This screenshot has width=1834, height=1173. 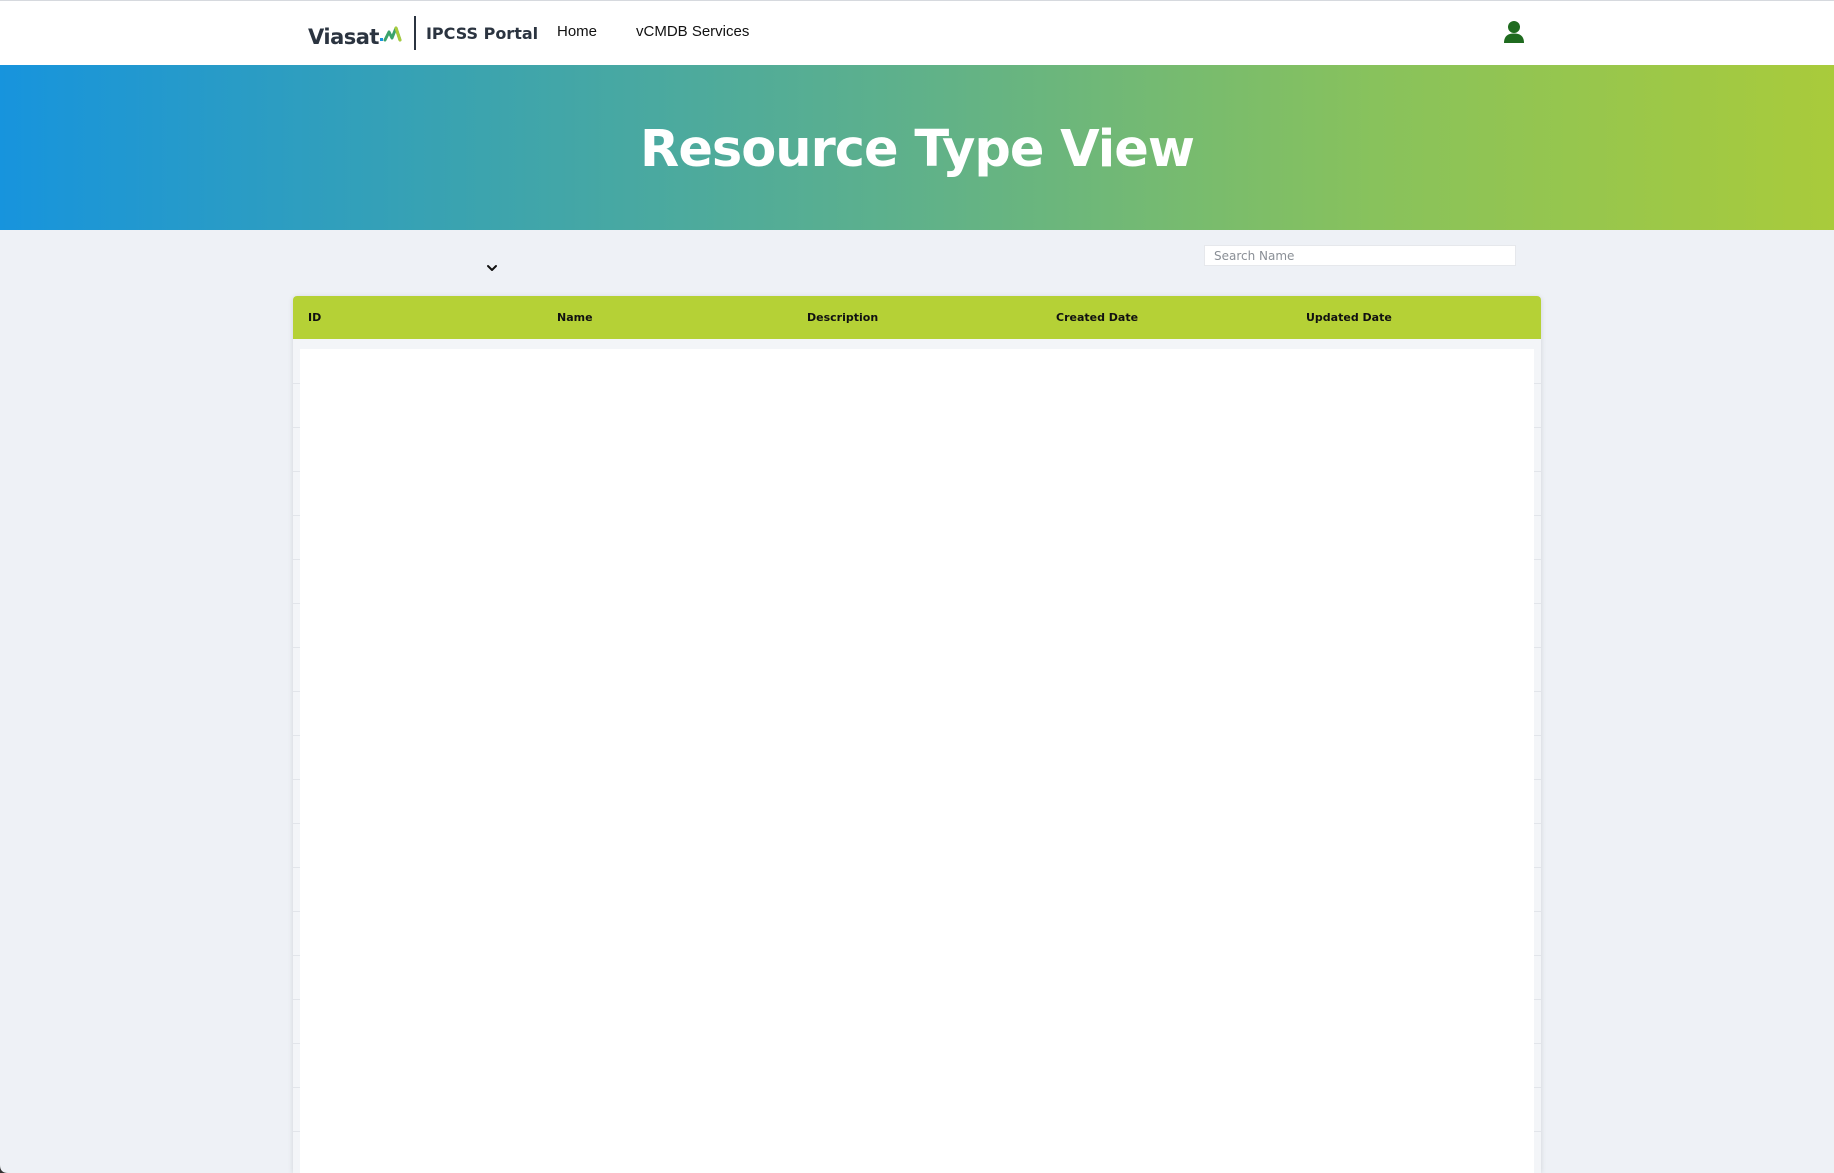 I want to click on nav-link-vcmdb-services: vCMDB Services, so click(x=692, y=31).